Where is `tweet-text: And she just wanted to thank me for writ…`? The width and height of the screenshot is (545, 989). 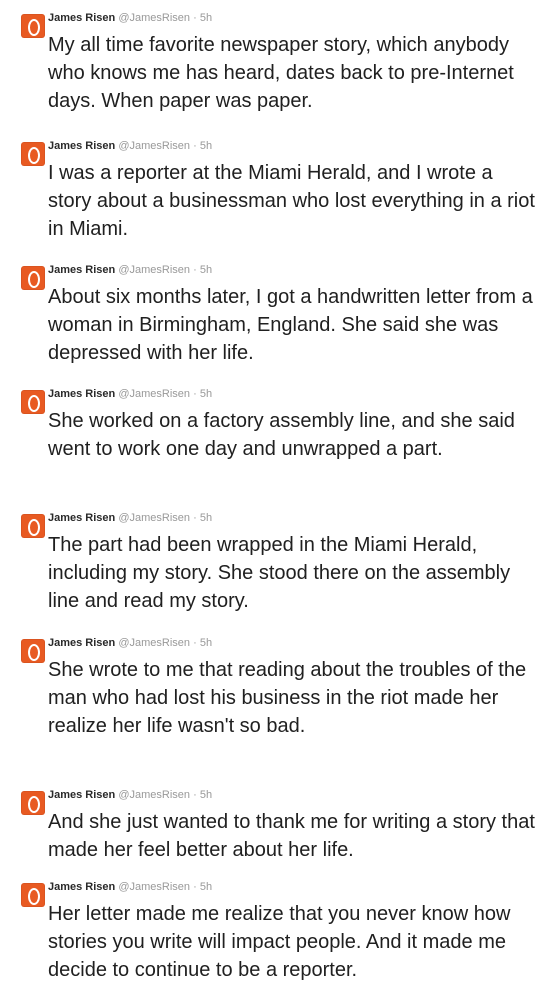
tweet-text: And she just wanted to thank me for writ… is located at coordinates (291, 836).